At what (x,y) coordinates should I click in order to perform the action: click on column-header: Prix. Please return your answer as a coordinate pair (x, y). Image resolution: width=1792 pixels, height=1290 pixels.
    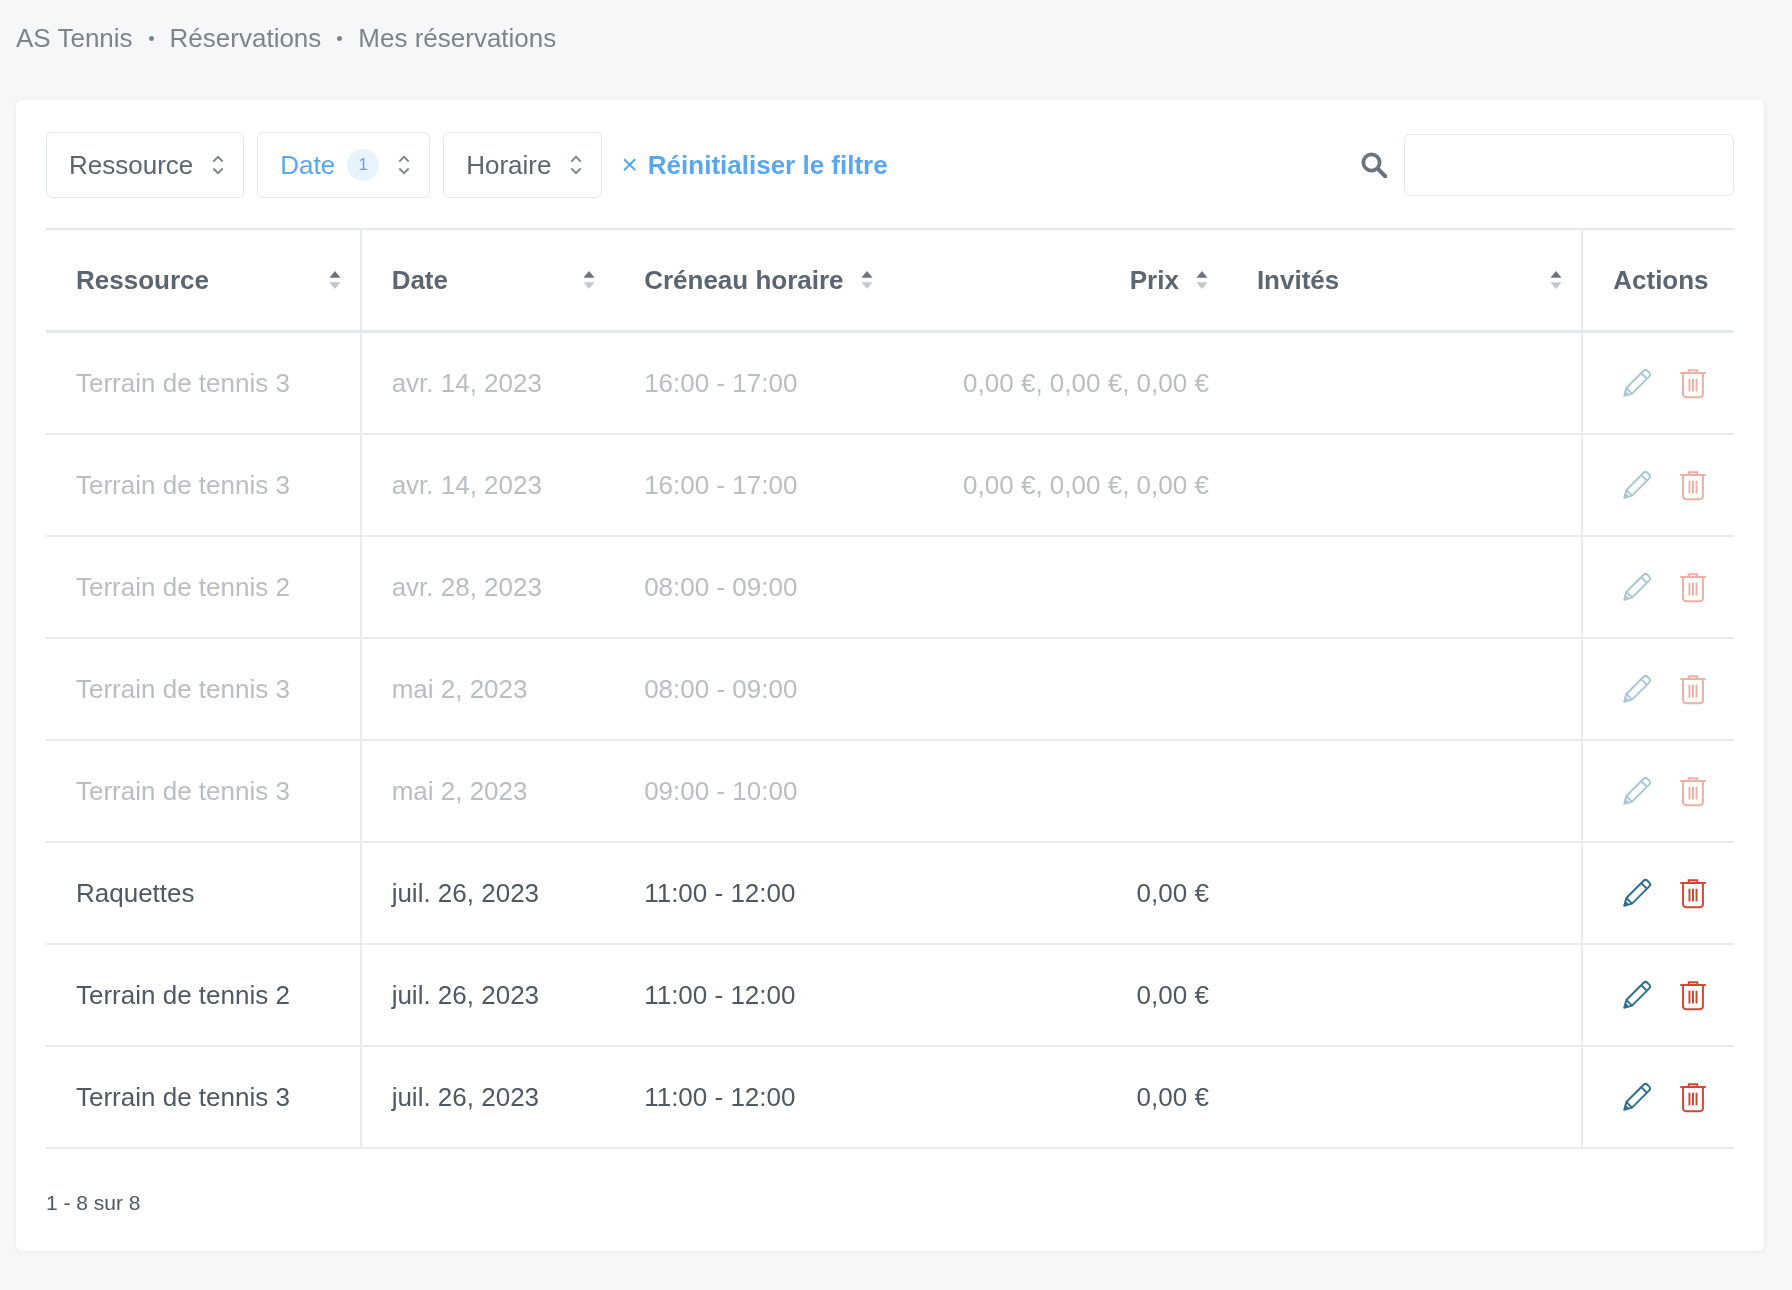
    Looking at the image, I should click on (1154, 280).